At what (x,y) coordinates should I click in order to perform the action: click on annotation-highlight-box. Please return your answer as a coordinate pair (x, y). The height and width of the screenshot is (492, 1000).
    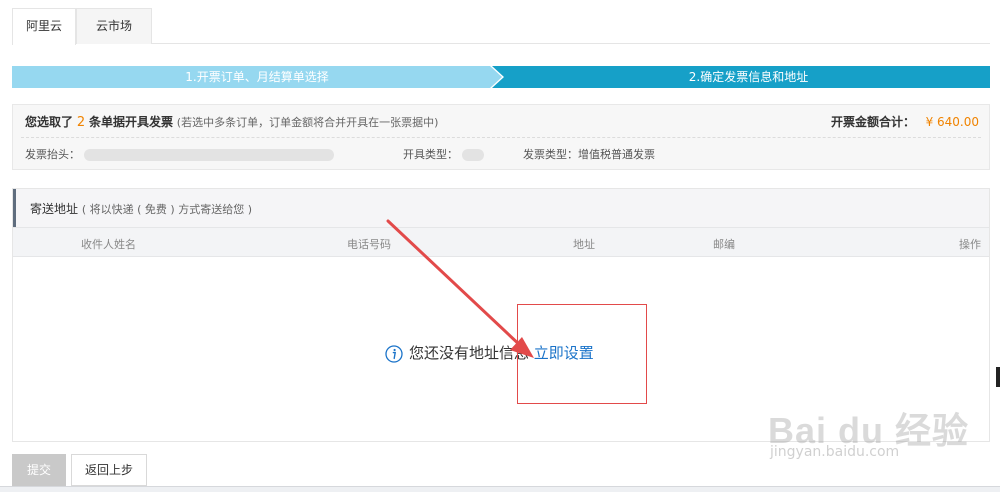
    Looking at the image, I should click on (582, 354).